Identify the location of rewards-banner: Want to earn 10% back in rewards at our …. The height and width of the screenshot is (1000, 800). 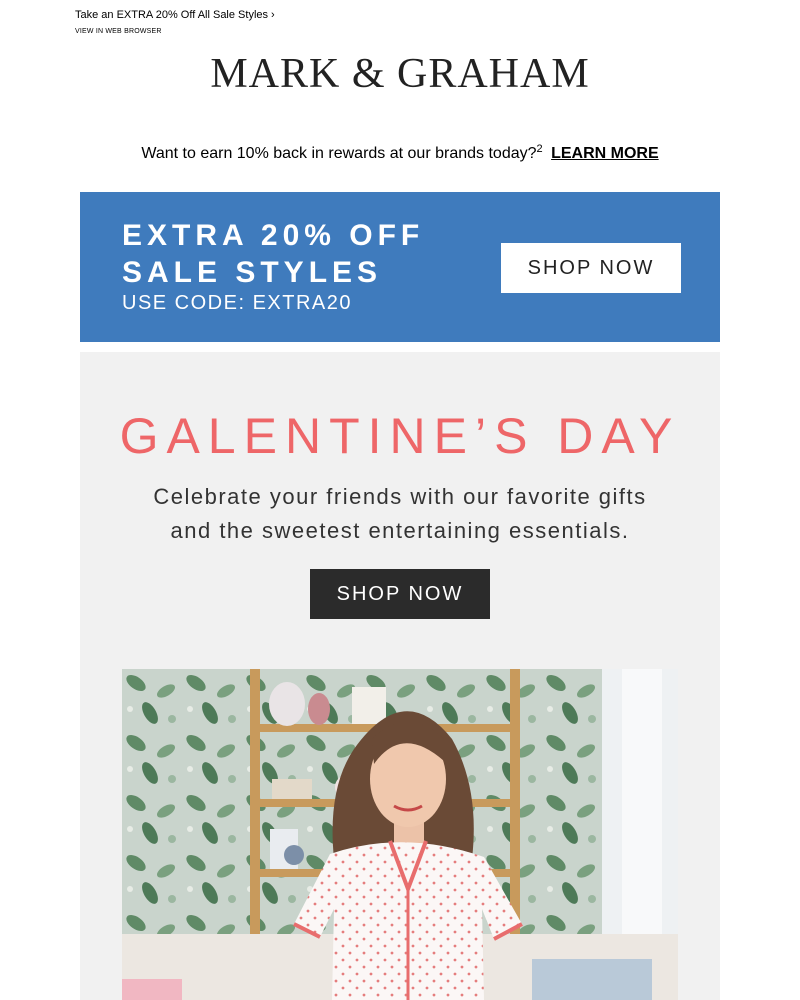
(400, 153).